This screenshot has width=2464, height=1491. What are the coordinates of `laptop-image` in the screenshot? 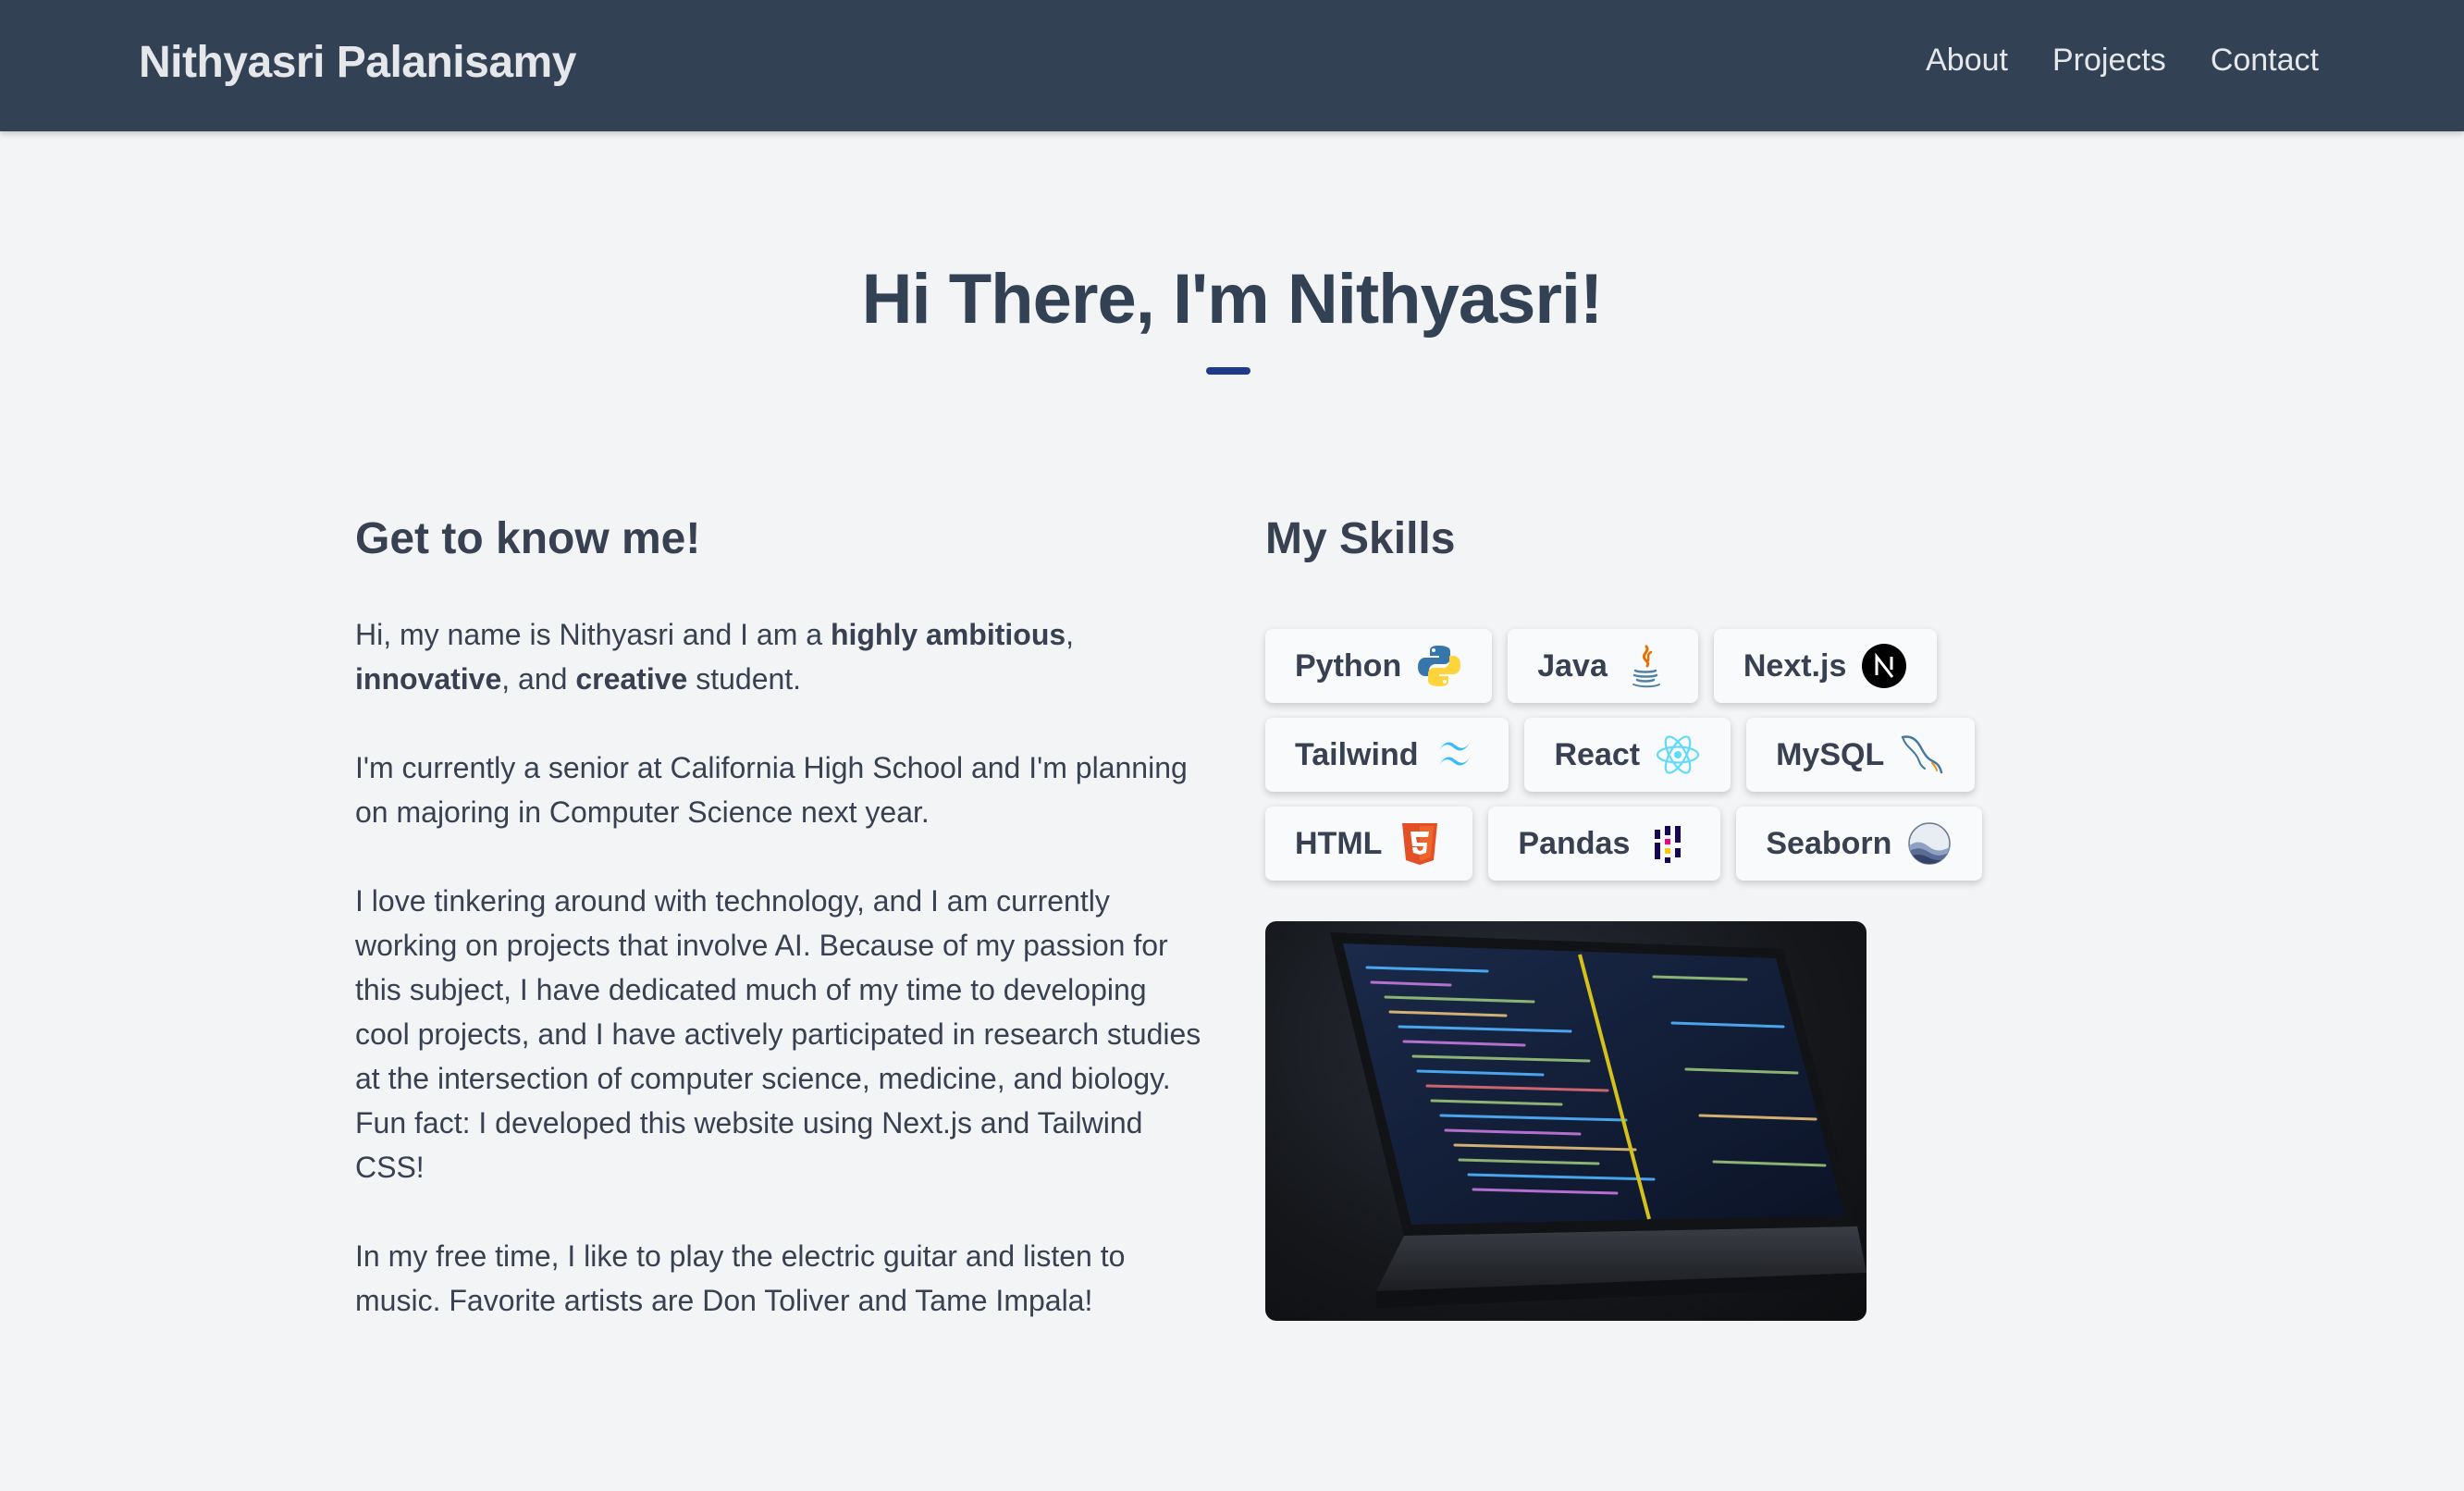 It's located at (1565, 1121).